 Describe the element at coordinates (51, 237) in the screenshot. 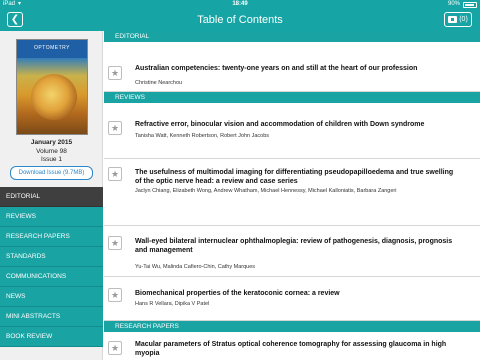

I see `menu-item-research-papers: RESEARCH PAPERS` at that location.